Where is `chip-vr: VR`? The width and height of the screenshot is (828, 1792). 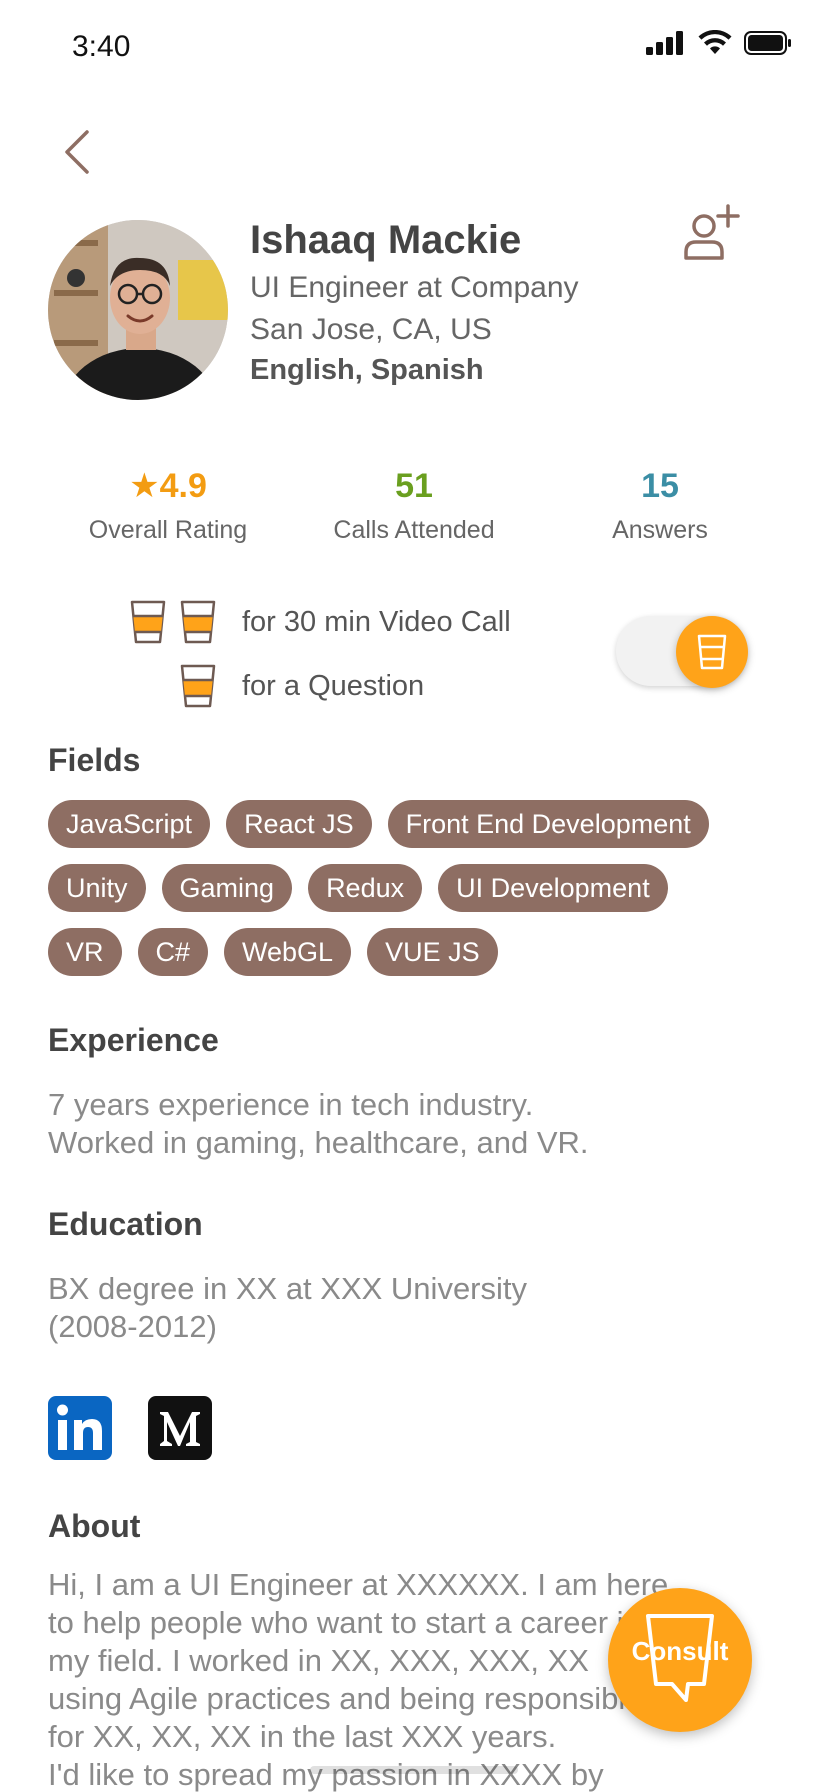
chip-vr: VR is located at coordinates (85, 952).